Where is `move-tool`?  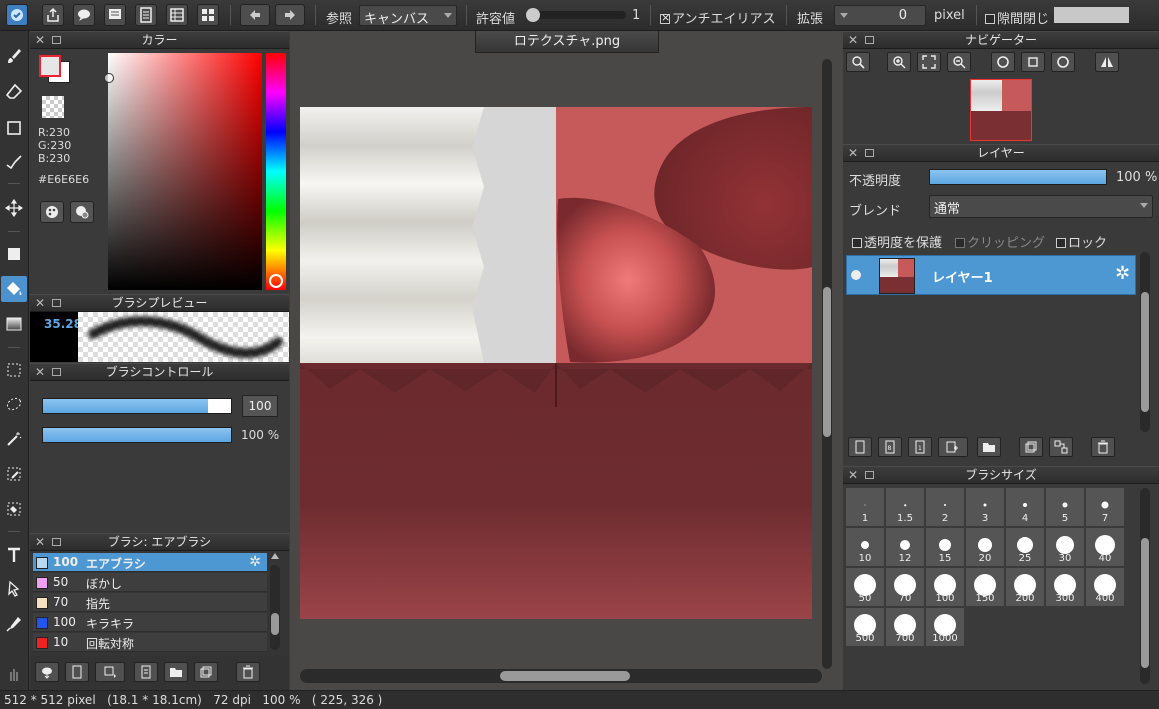
move-tool is located at coordinates (14, 208).